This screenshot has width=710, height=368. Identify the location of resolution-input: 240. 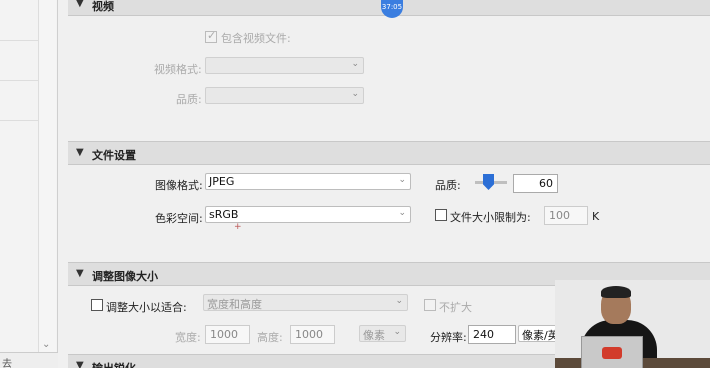
(492, 334).